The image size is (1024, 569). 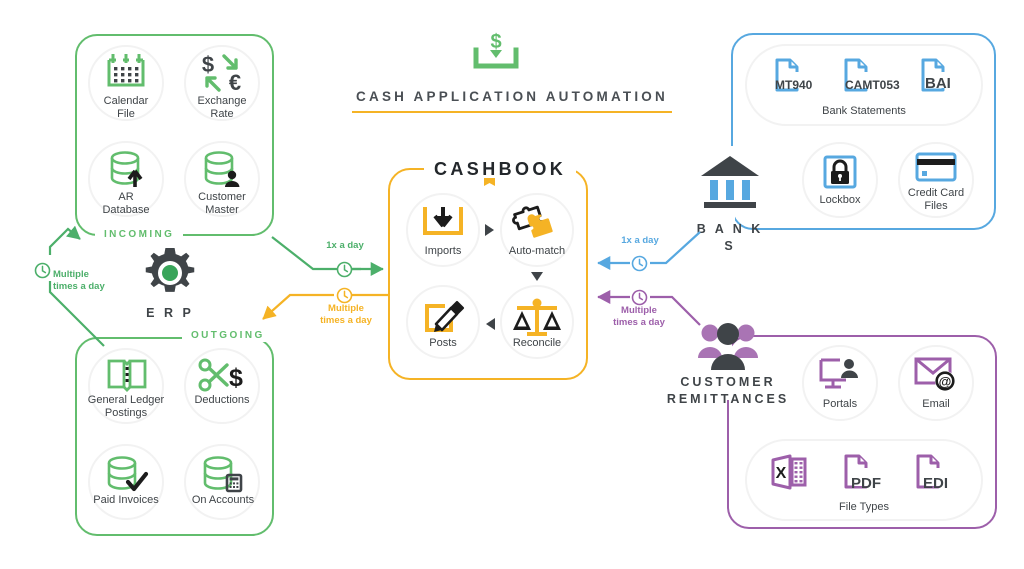 I want to click on connector-label-banks-to-cashbook: 1x a day, so click(x=640, y=240).